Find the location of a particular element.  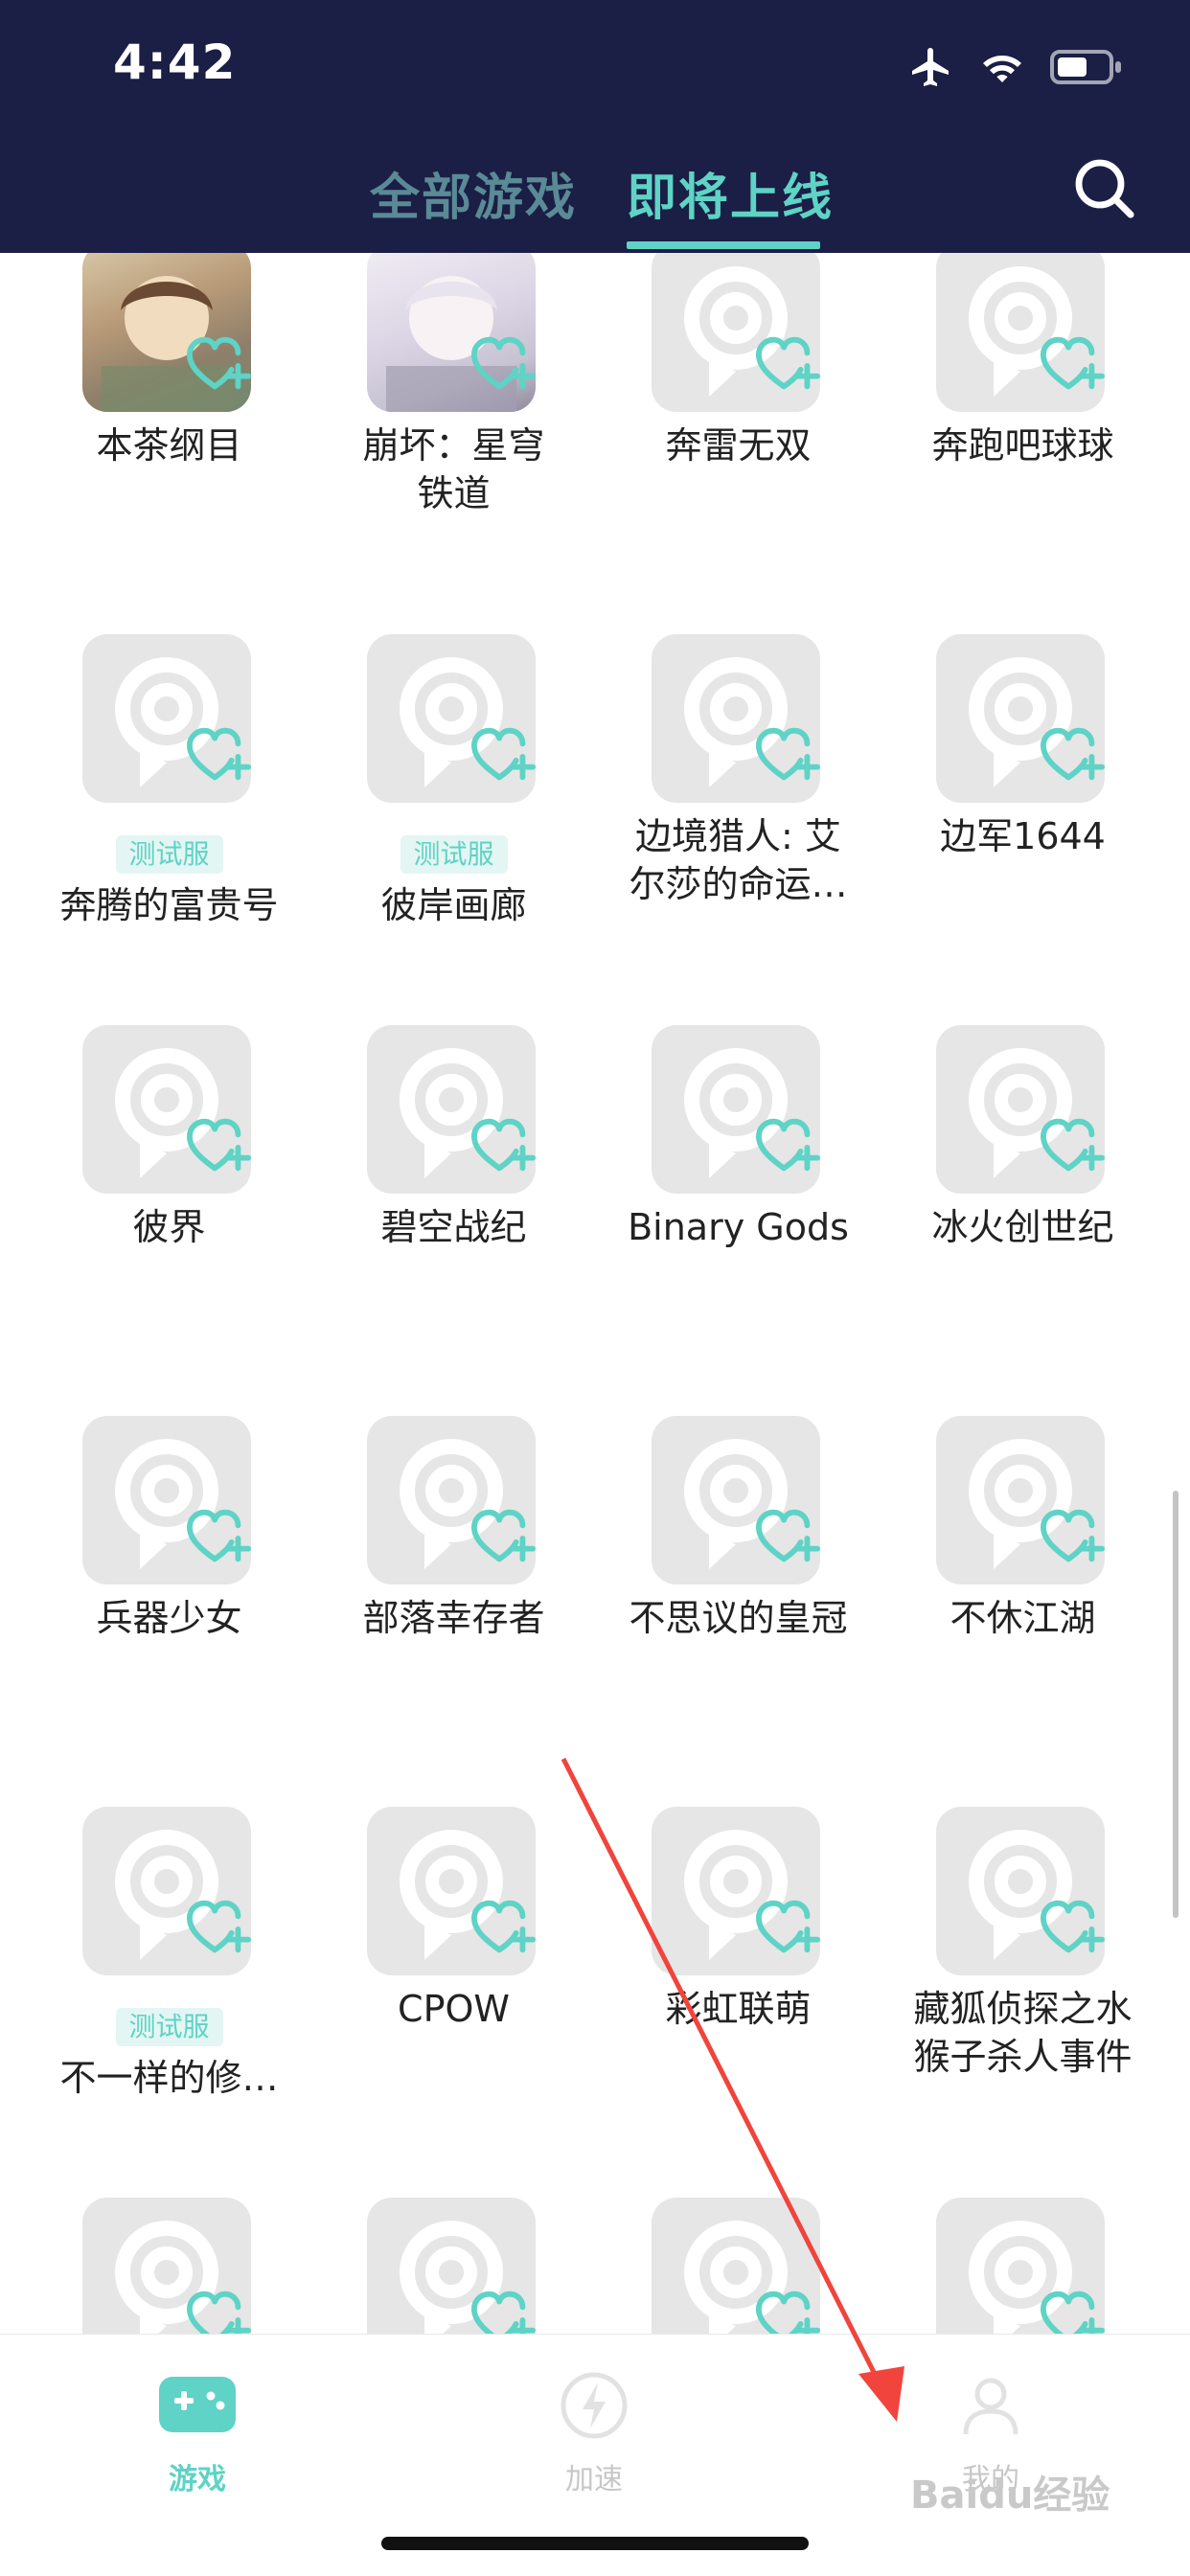

game-card: 兵器少女 is located at coordinates (169, 1607).